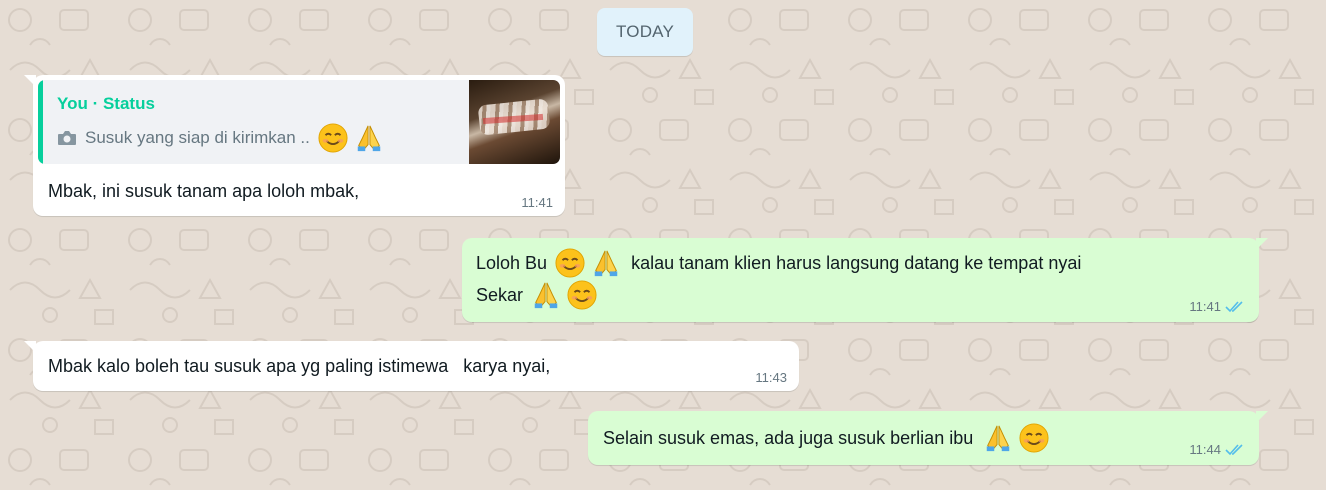 The height and width of the screenshot is (490, 1326). What do you see at coordinates (500, 295) in the screenshot?
I see `message-text-part: Sekar` at bounding box center [500, 295].